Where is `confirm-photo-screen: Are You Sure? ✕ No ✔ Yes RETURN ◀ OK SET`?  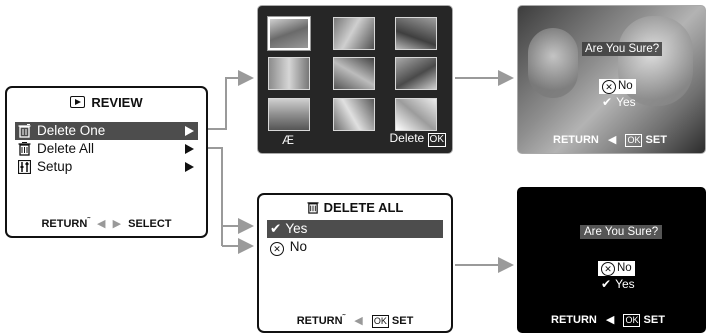
confirm-photo-screen: Are You Sure? ✕ No ✔ Yes RETURN ◀ OK SET is located at coordinates (611, 79).